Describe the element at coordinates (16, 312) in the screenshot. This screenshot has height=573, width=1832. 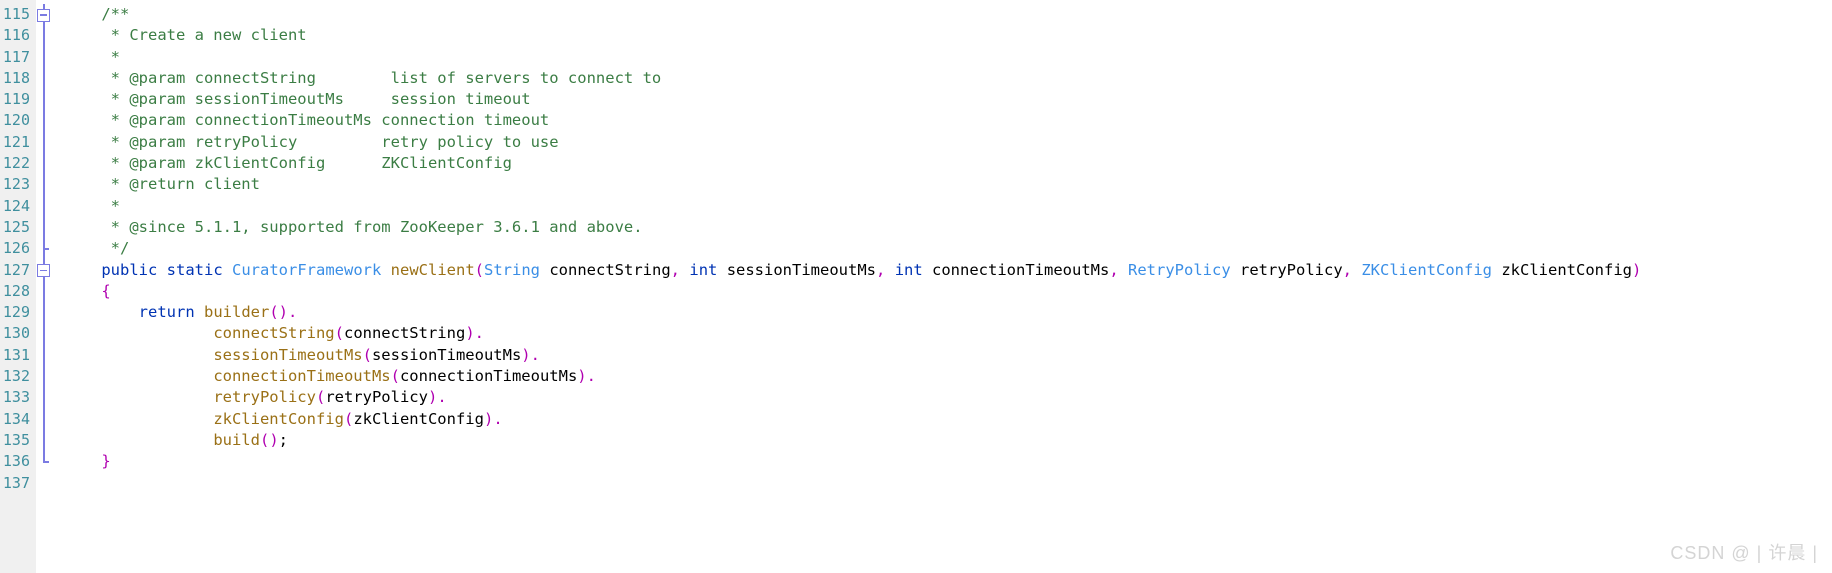
I see `line-number: 129` at that location.